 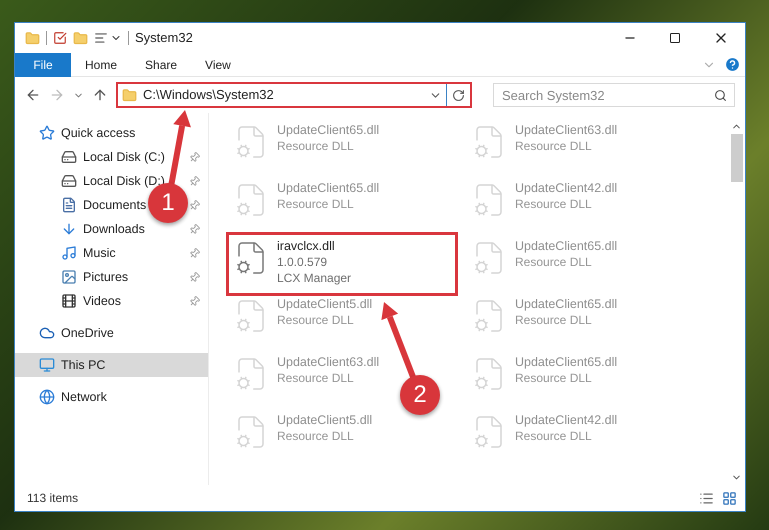 What do you see at coordinates (218, 64) in the screenshot?
I see `ribbon-tab: View` at bounding box center [218, 64].